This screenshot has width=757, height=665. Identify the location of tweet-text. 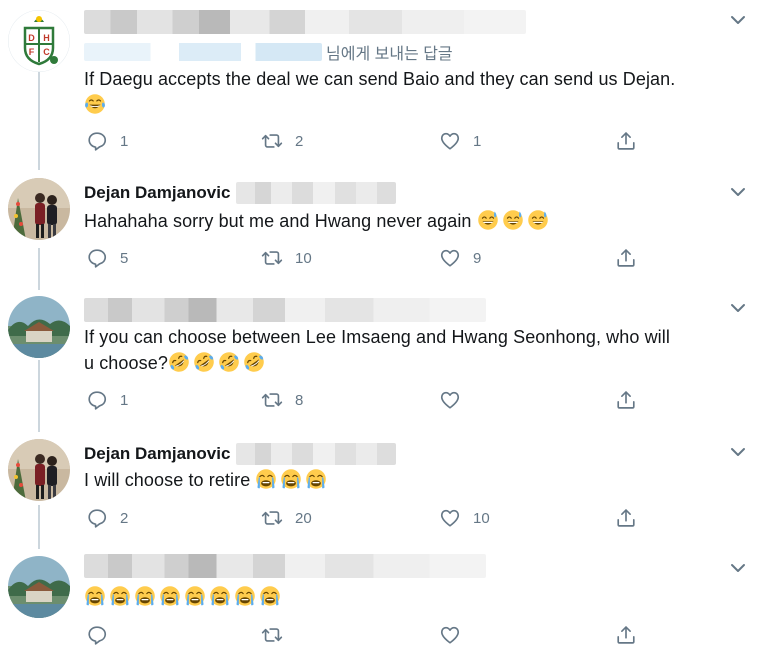
(414, 597).